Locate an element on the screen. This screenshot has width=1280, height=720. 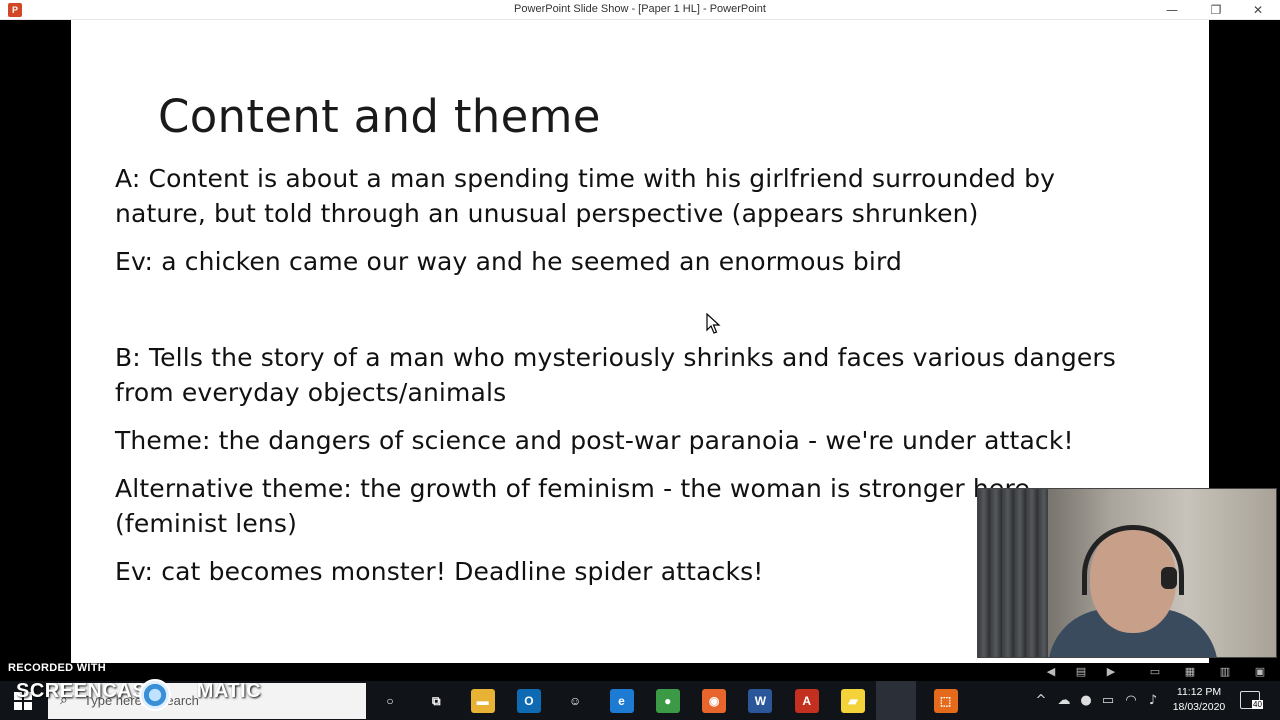
file-explorer-icon: ▬ is located at coordinates (482, 701).